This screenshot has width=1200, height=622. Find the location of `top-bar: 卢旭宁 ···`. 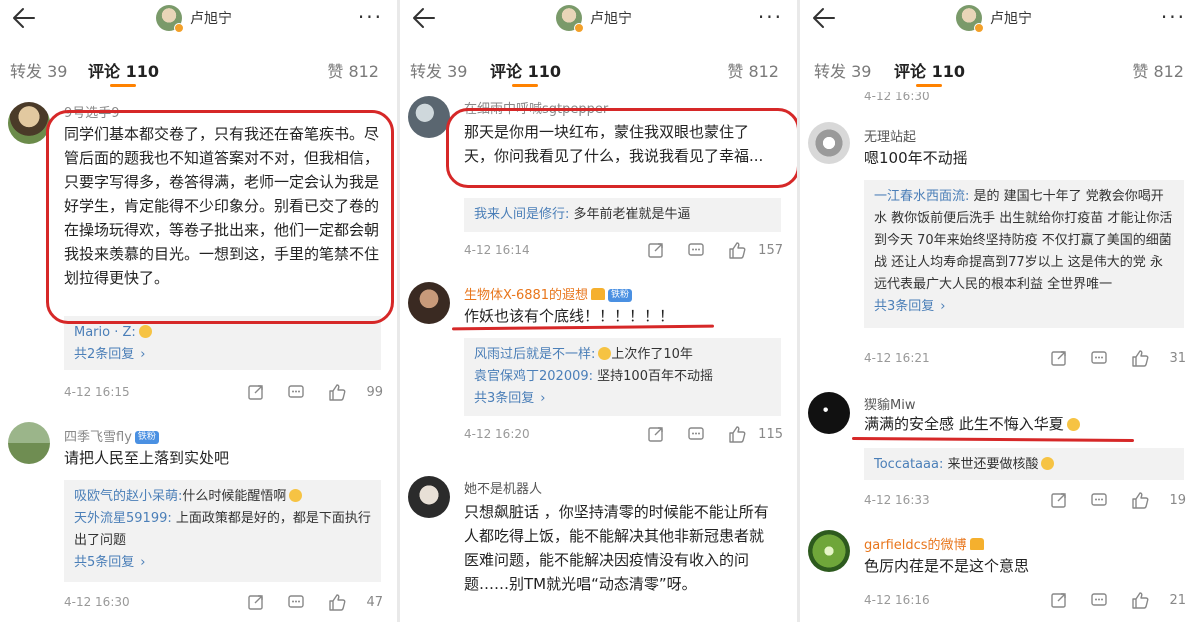

top-bar: 卢旭宁 ··· is located at coordinates (198, 19).